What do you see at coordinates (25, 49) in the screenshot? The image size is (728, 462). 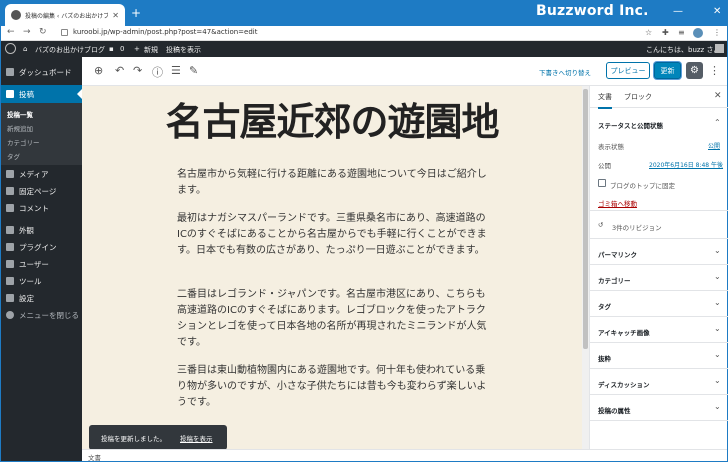 I see `home-icon: ⌂` at bounding box center [25, 49].